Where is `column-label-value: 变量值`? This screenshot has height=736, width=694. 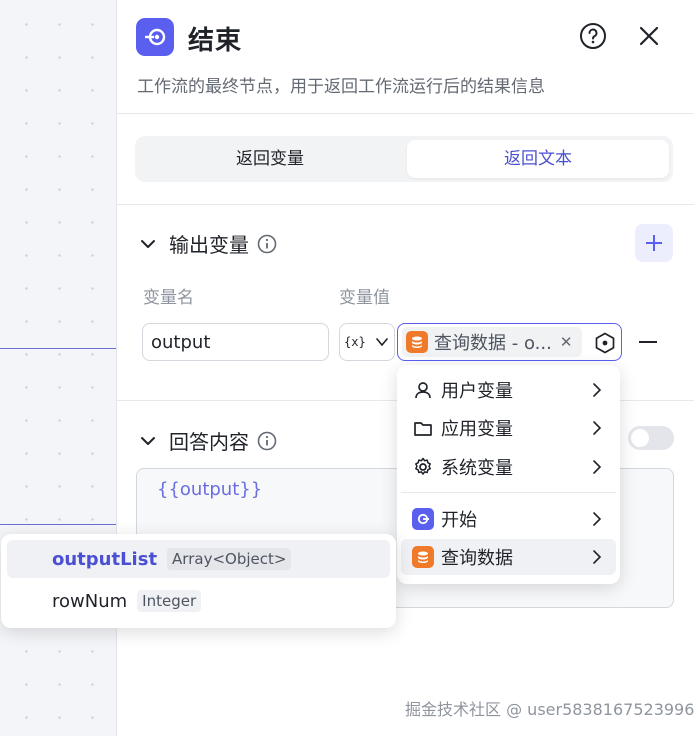 column-label-value: 变量值 is located at coordinates (364, 298).